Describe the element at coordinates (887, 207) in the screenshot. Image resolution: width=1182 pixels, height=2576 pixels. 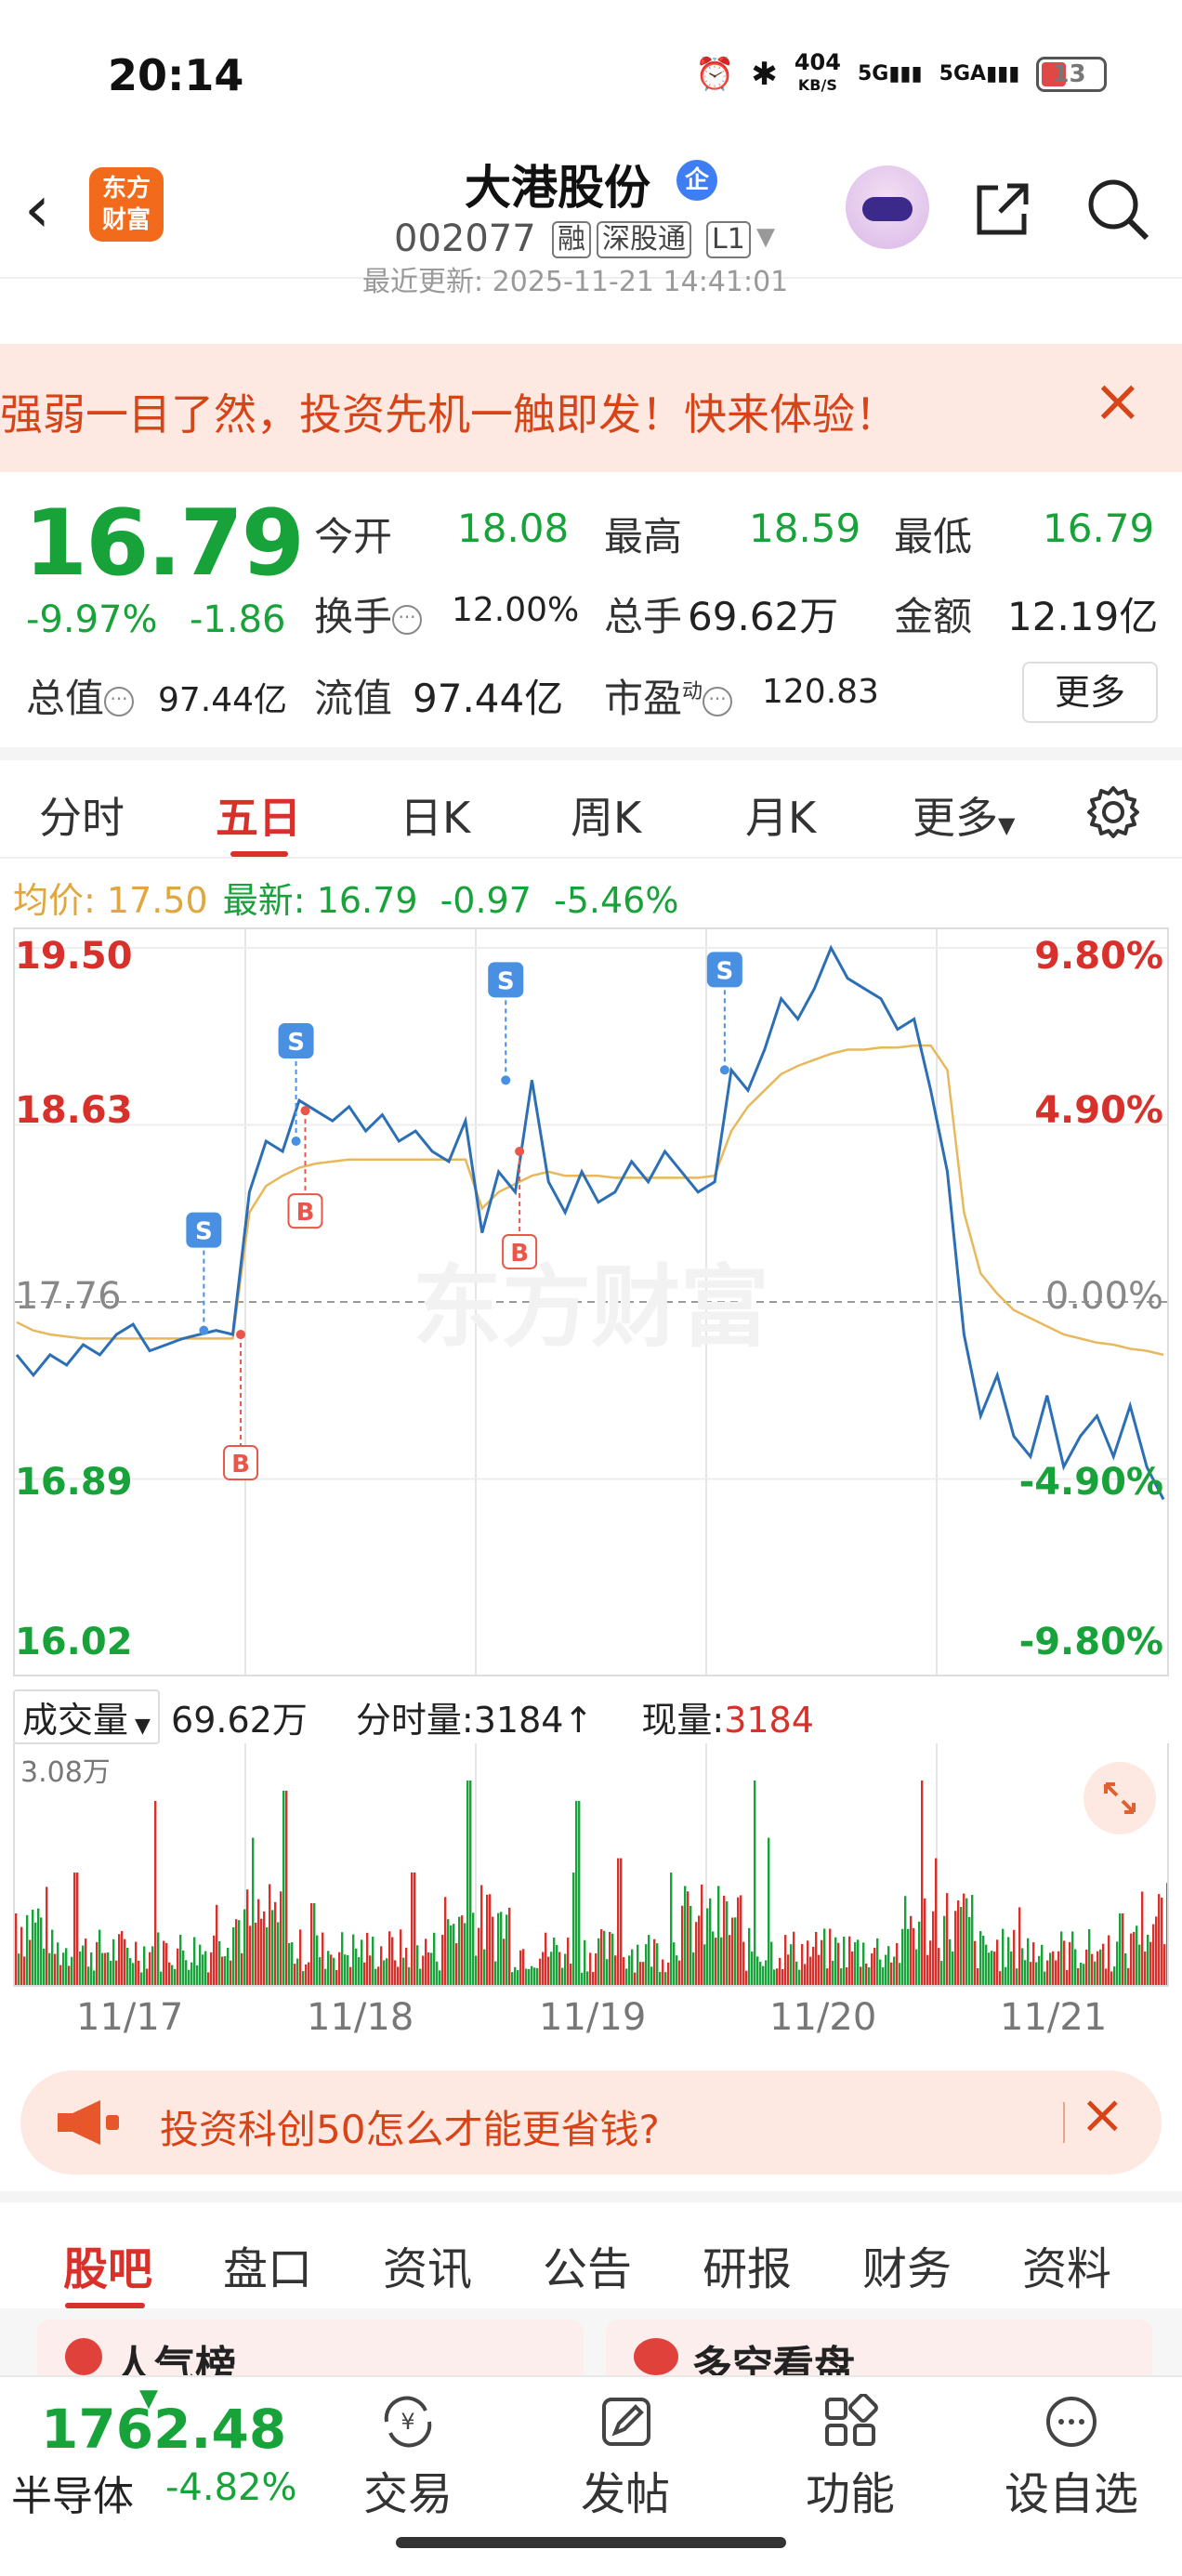
I see `ai-assistant-avatar` at that location.